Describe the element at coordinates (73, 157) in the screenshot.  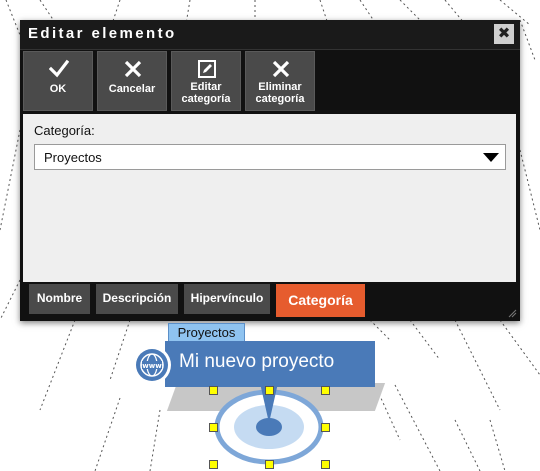
I see `category-select-value: Proyectos` at that location.